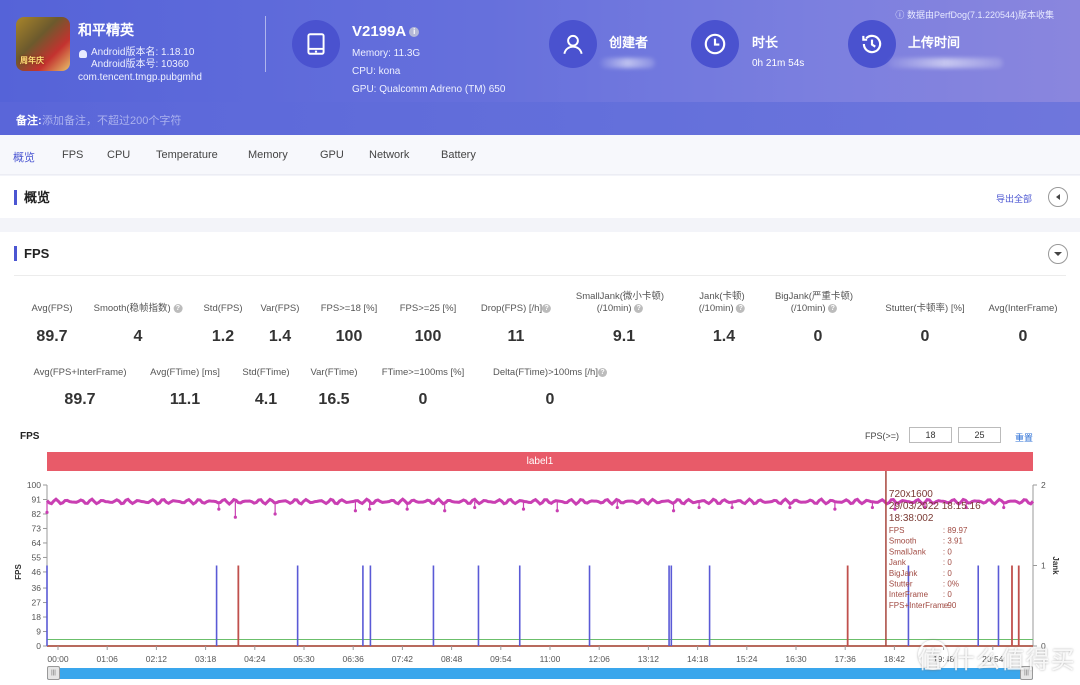 The image size is (1080, 685). Describe the element at coordinates (540, 197) in the screenshot. I see `overview-card: 概览 导出全部` at that location.